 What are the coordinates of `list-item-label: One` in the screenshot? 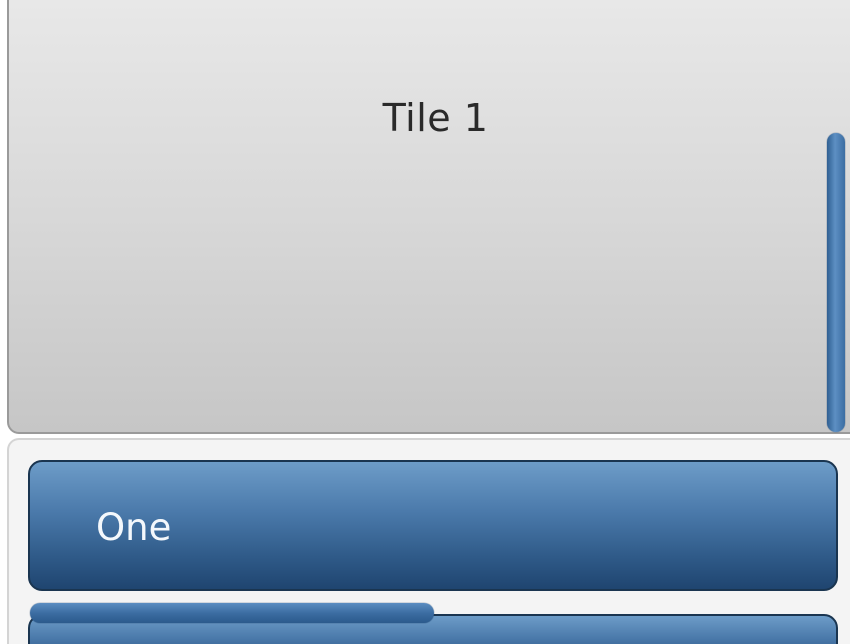 It's located at (134, 527).